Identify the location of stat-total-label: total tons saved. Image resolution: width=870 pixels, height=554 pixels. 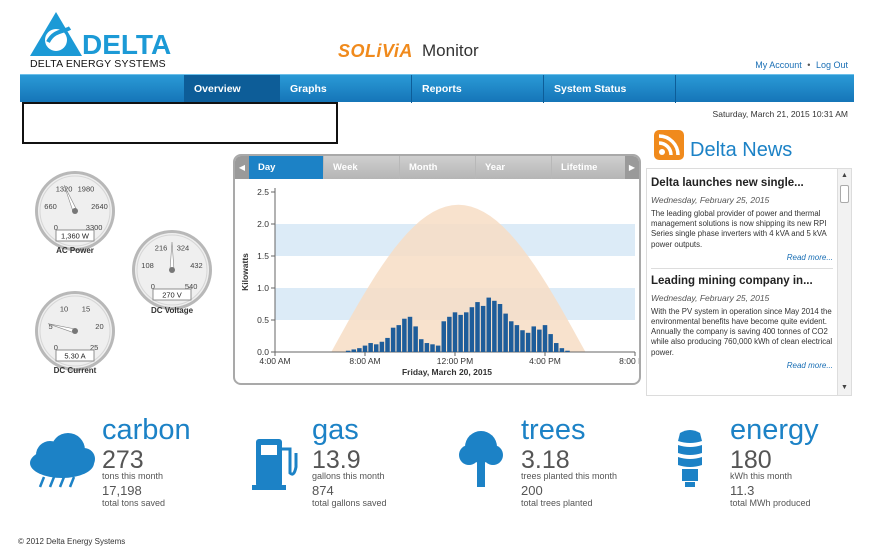
(134, 503).